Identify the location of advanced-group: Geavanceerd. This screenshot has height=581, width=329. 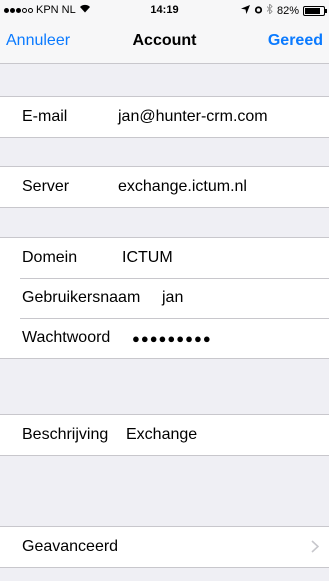
(164, 547).